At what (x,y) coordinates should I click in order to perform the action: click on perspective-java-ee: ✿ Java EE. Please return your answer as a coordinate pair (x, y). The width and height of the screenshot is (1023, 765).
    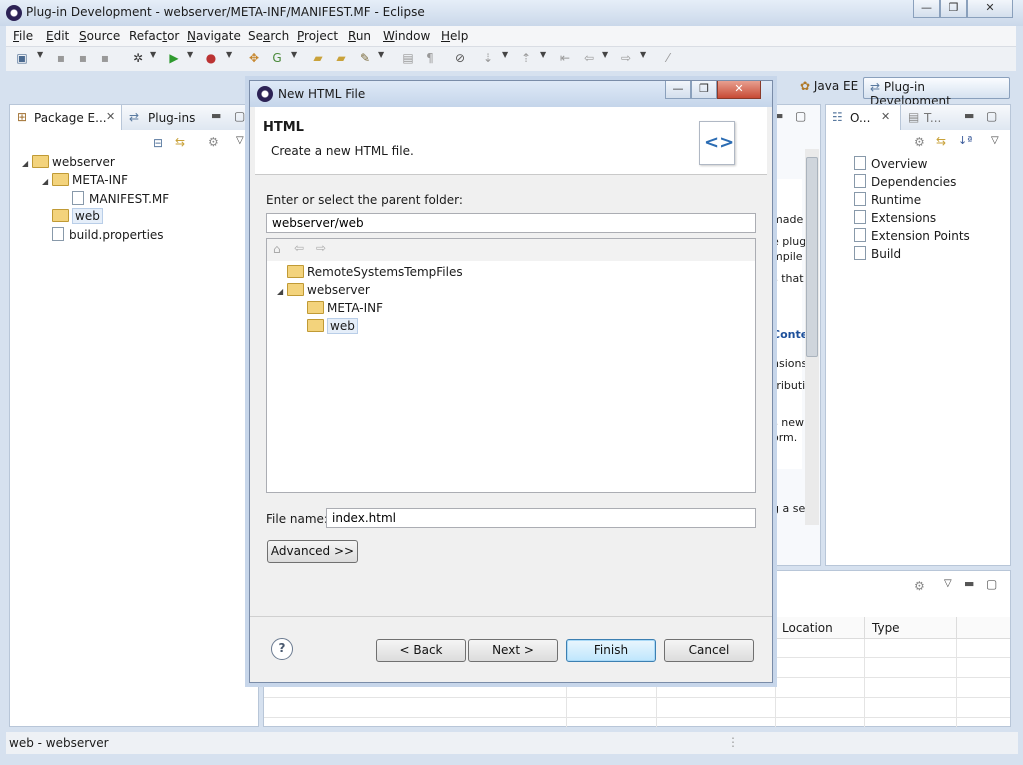
    Looking at the image, I should click on (829, 88).